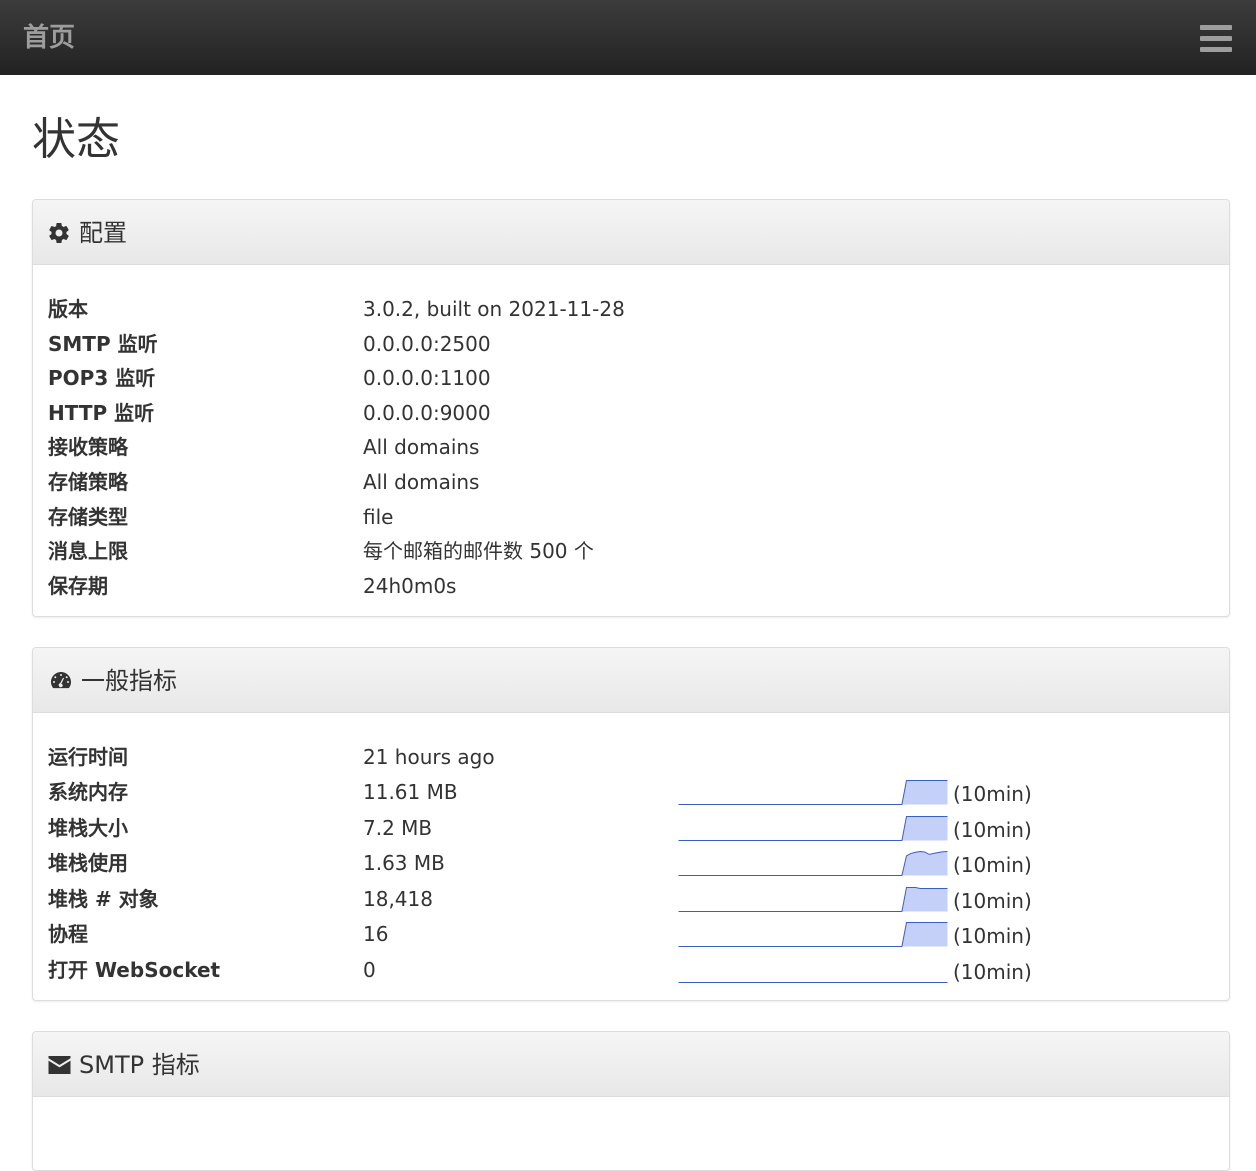 This screenshot has height=1171, width=1256. I want to click on config-value: 0.0.0.0:1100, so click(427, 378).